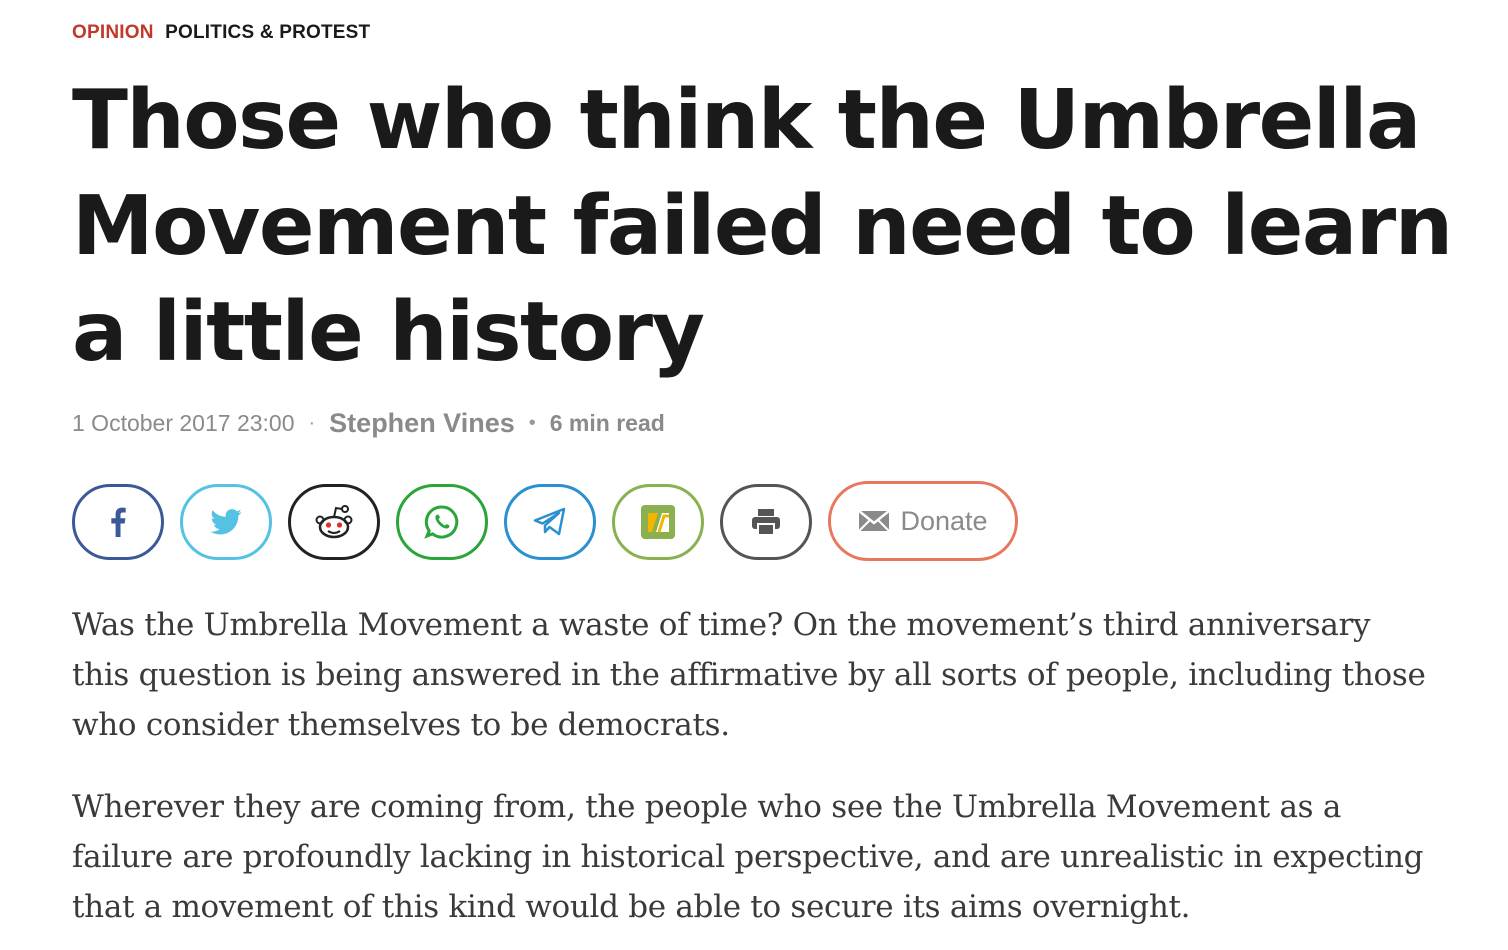  I want to click on section-link: OPINION, so click(113, 32).